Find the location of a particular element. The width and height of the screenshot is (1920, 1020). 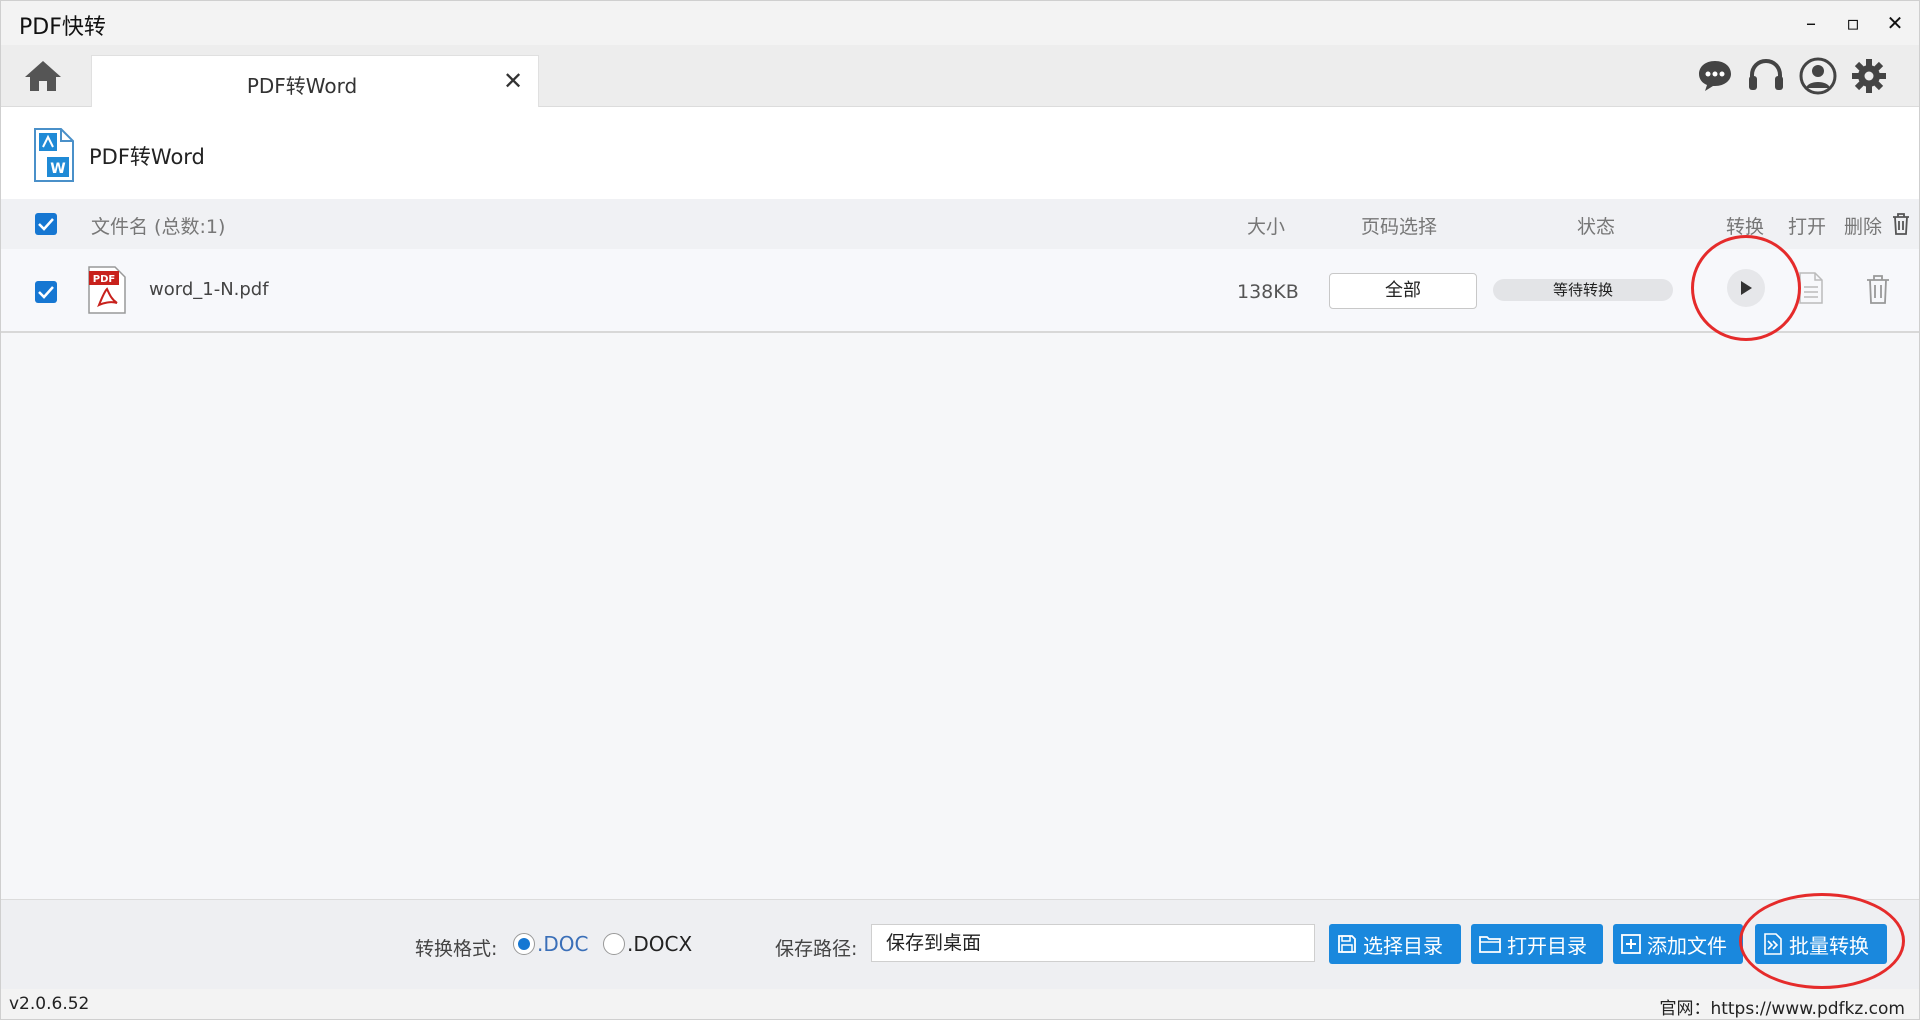

module-title: PDF转Word is located at coordinates (147, 157).